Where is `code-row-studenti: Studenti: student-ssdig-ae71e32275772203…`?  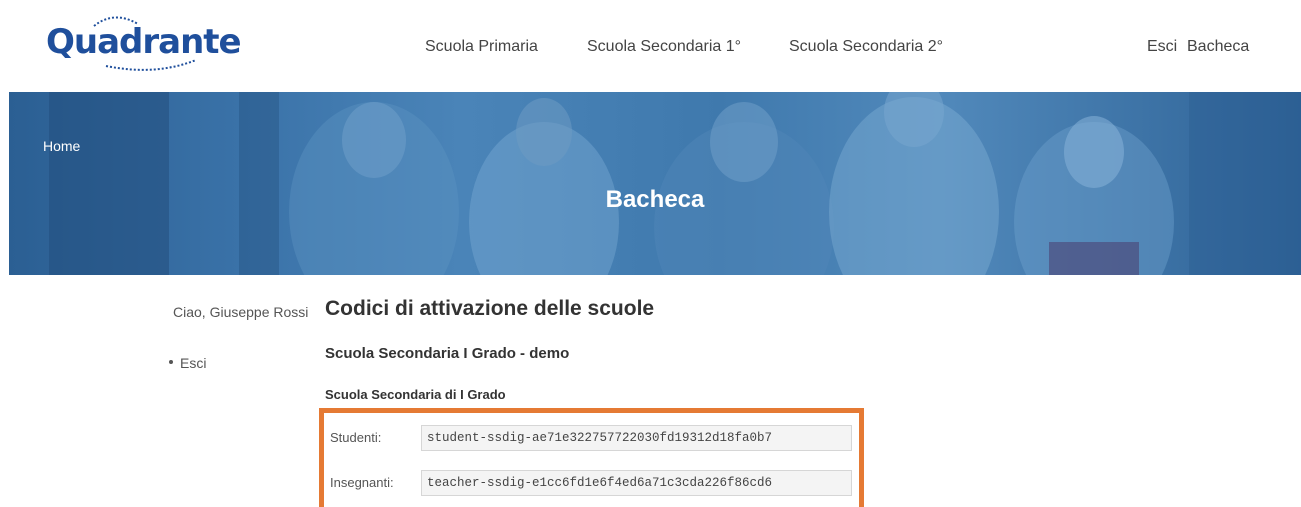
code-row-studenti: Studenti: student-ssdig-ae71e32275772203… is located at coordinates (591, 438).